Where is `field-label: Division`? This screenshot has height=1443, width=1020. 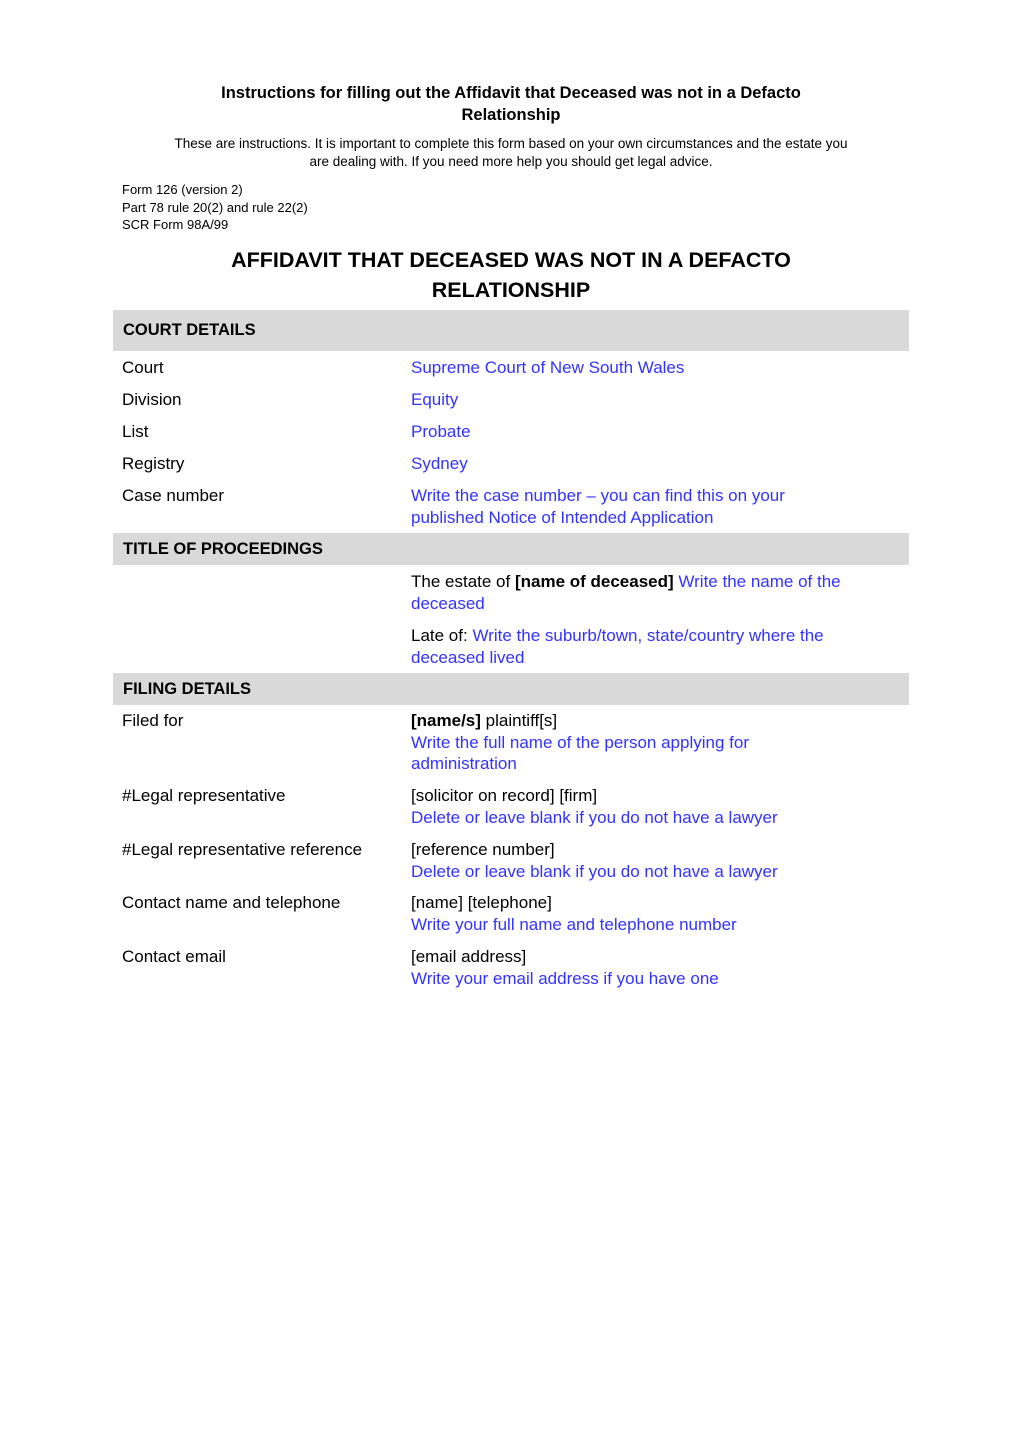 field-label: Division is located at coordinates (152, 399).